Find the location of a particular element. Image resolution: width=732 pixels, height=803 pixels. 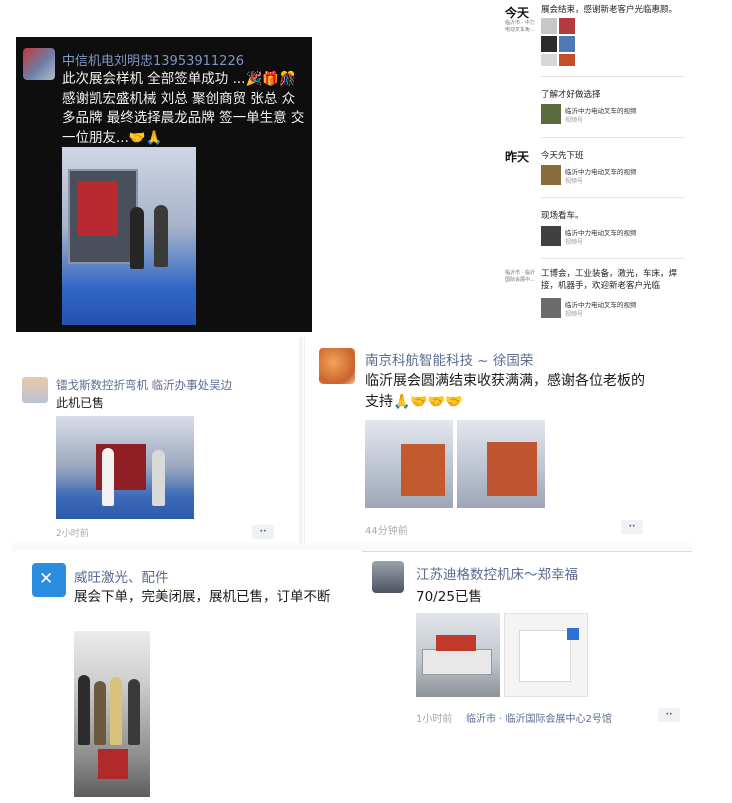

document-image is located at coordinates (545, 656).